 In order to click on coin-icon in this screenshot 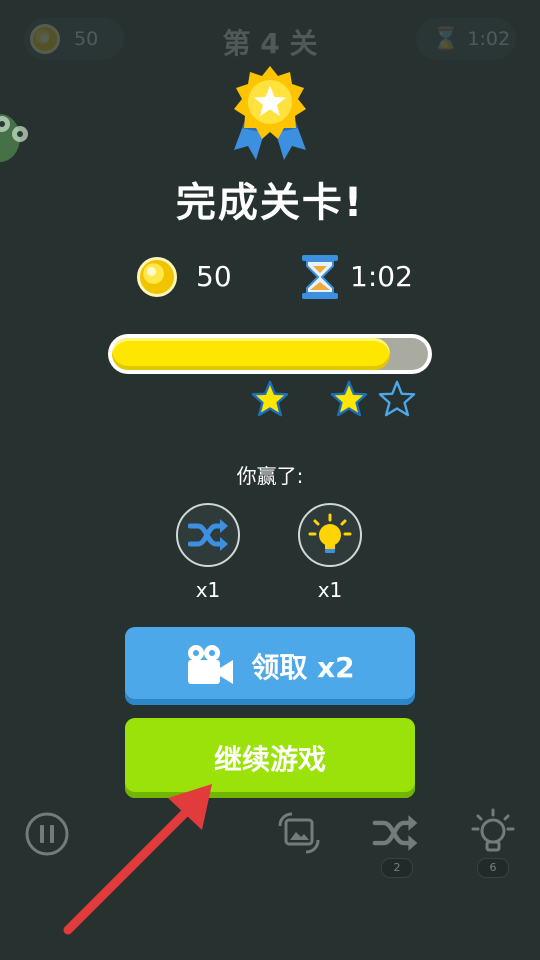, I will do `click(157, 277)`.